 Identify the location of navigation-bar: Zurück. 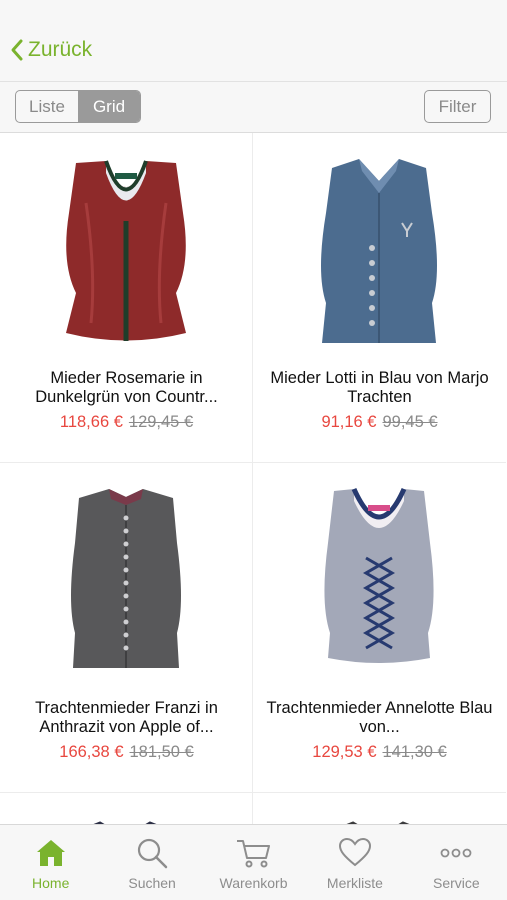
(253, 41).